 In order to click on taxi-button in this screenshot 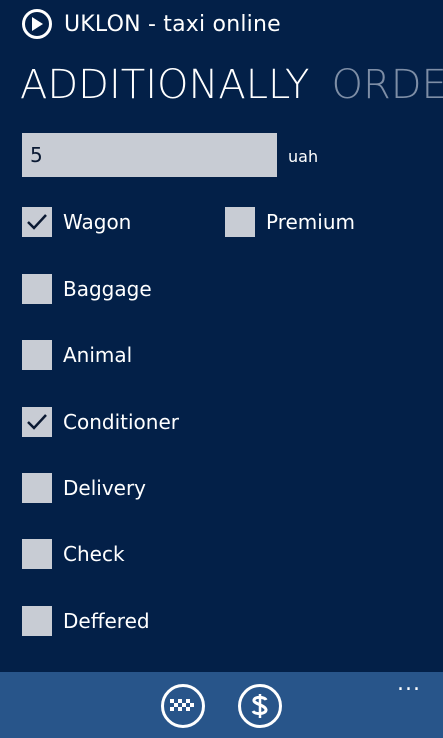, I will do `click(183, 706)`.